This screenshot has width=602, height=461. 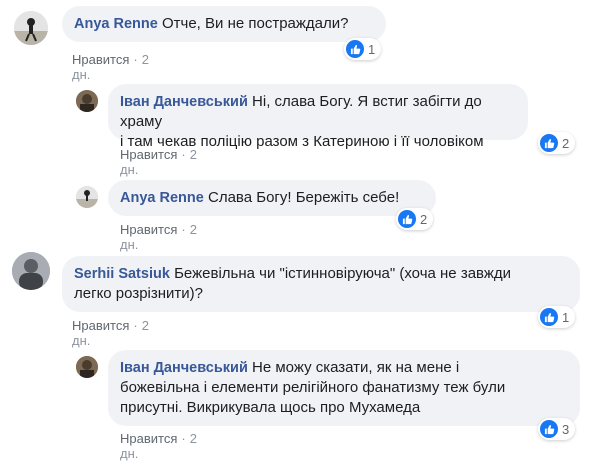 I want to click on author-name: Serhii Satsiuk, so click(x=122, y=274).